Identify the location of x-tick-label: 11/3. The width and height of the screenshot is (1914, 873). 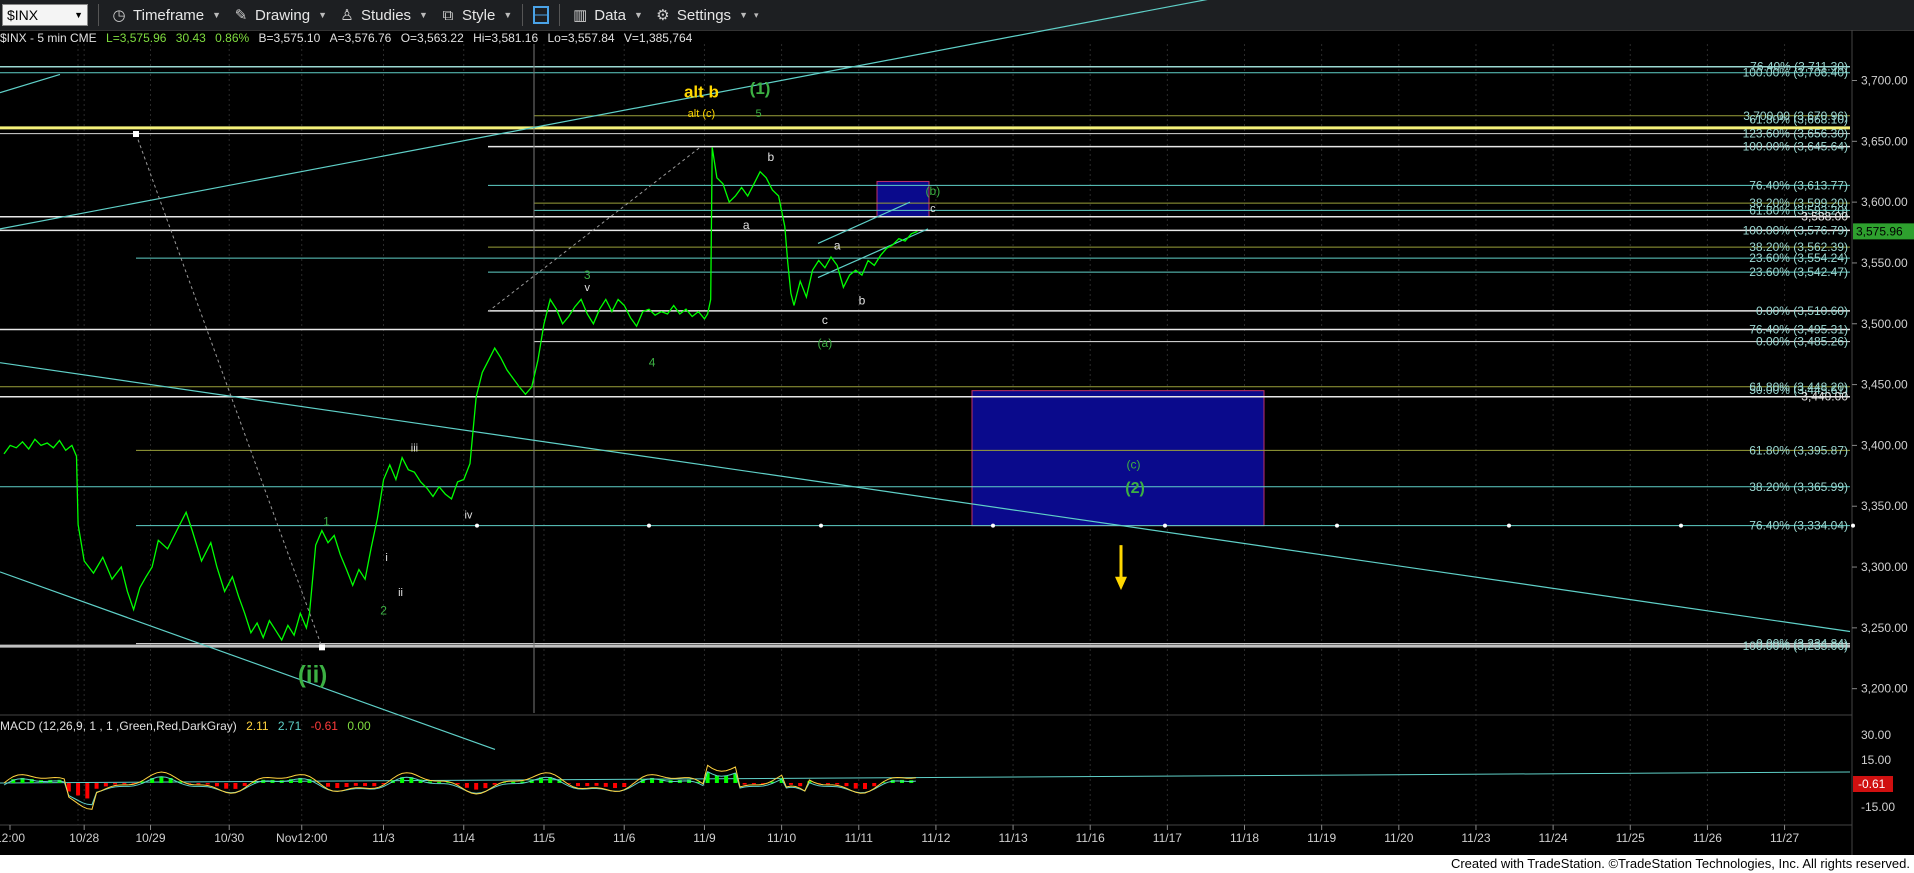
(383, 838).